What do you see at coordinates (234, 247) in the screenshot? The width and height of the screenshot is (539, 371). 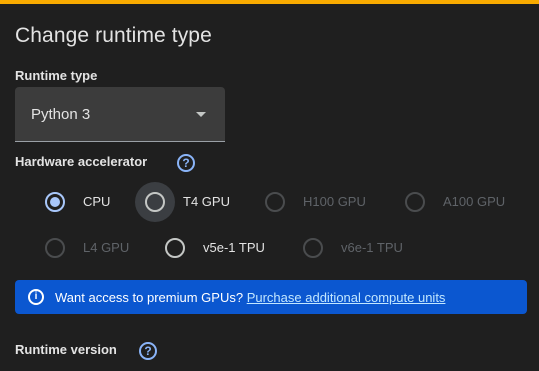 I see `radio-label: v5e-1 TPU` at bounding box center [234, 247].